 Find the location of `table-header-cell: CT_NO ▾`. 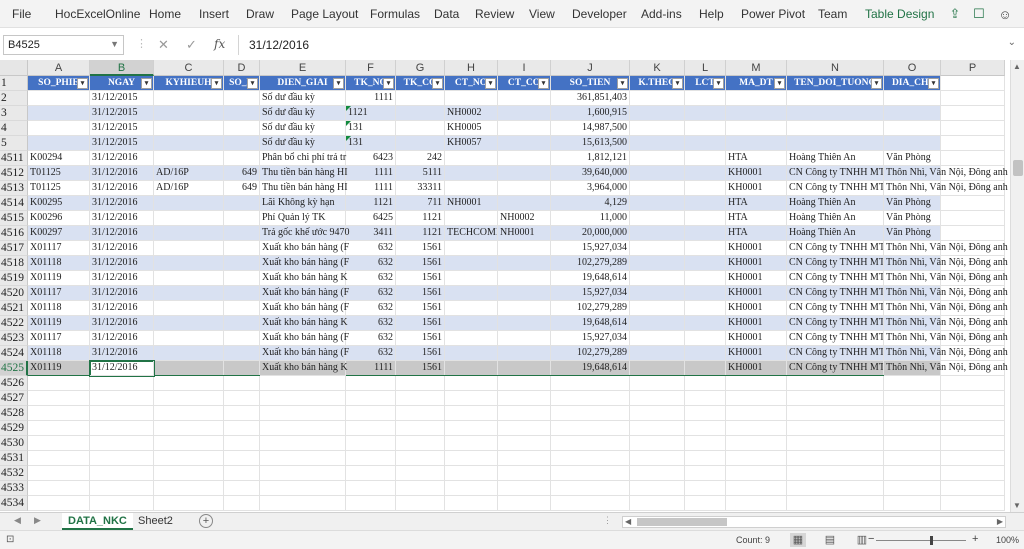

table-header-cell: CT_NO ▾ is located at coordinates (471, 83).